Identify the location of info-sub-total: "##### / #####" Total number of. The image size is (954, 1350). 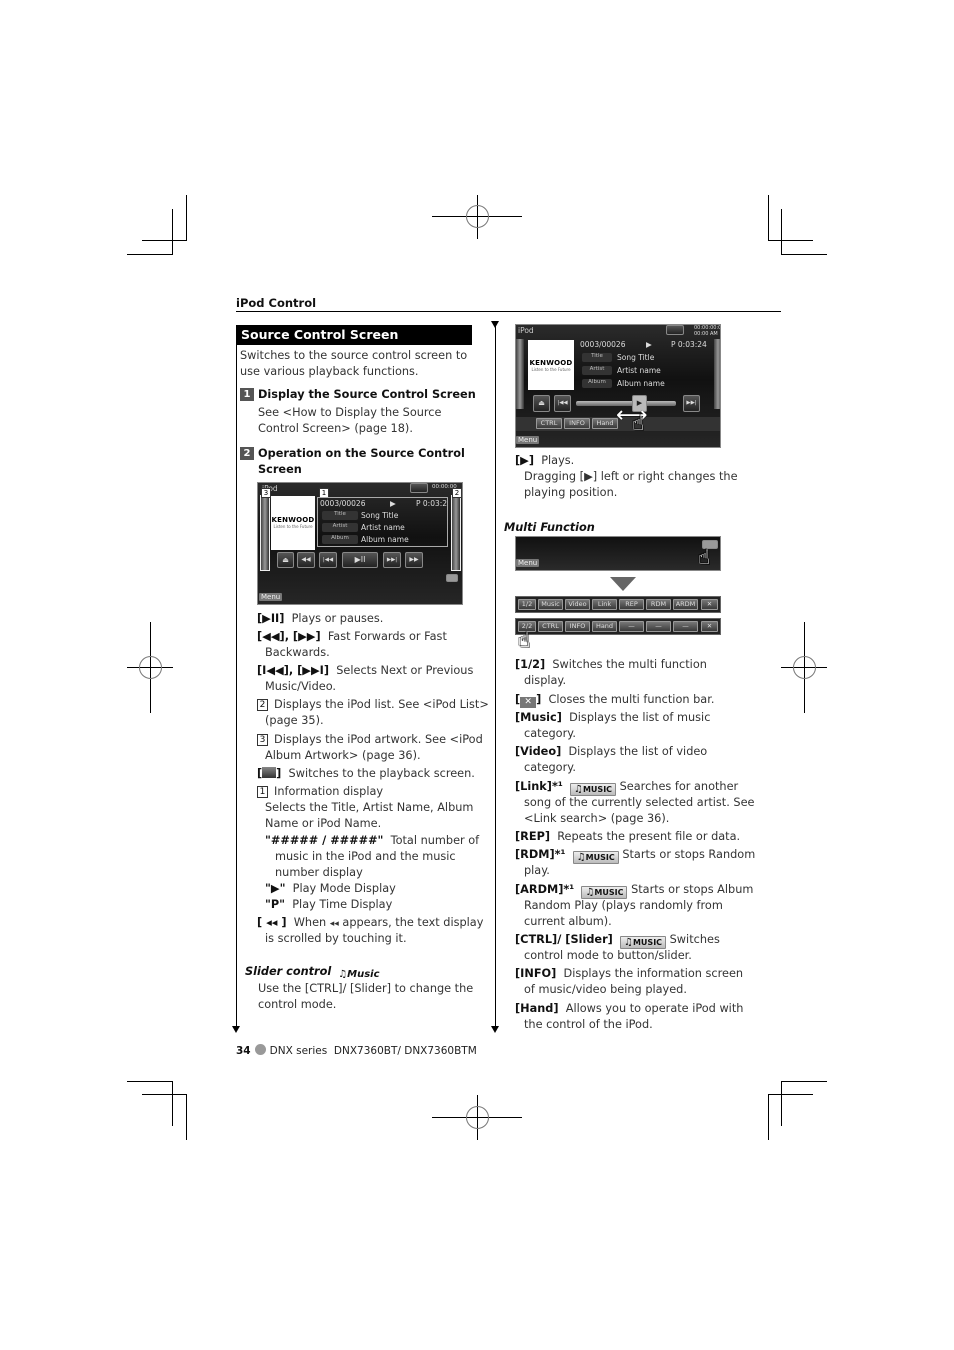
(372, 841).